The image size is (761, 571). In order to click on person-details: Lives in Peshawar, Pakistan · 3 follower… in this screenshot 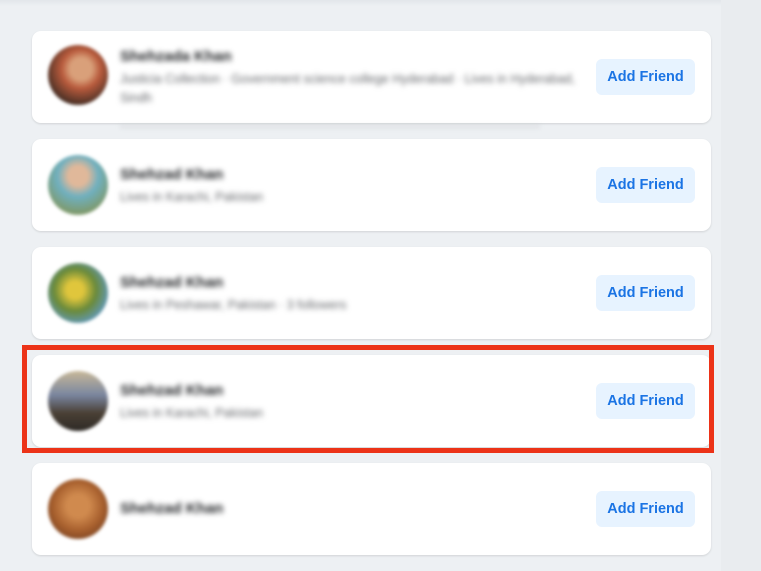, I will do `click(233, 305)`.